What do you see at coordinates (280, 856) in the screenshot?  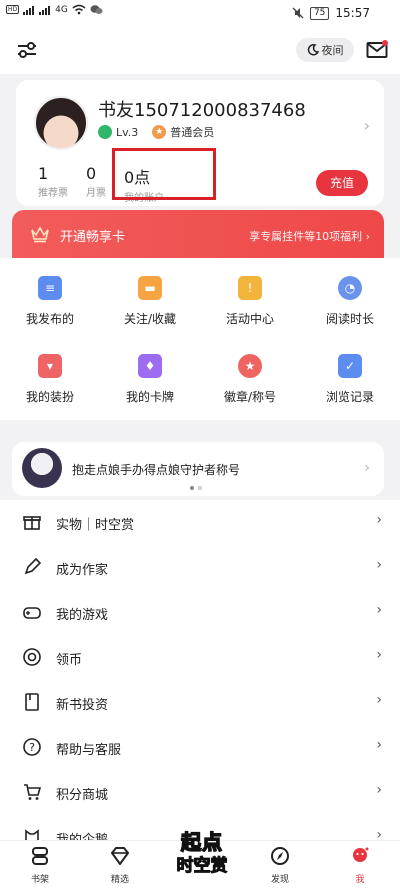 I see `compass-icon` at bounding box center [280, 856].